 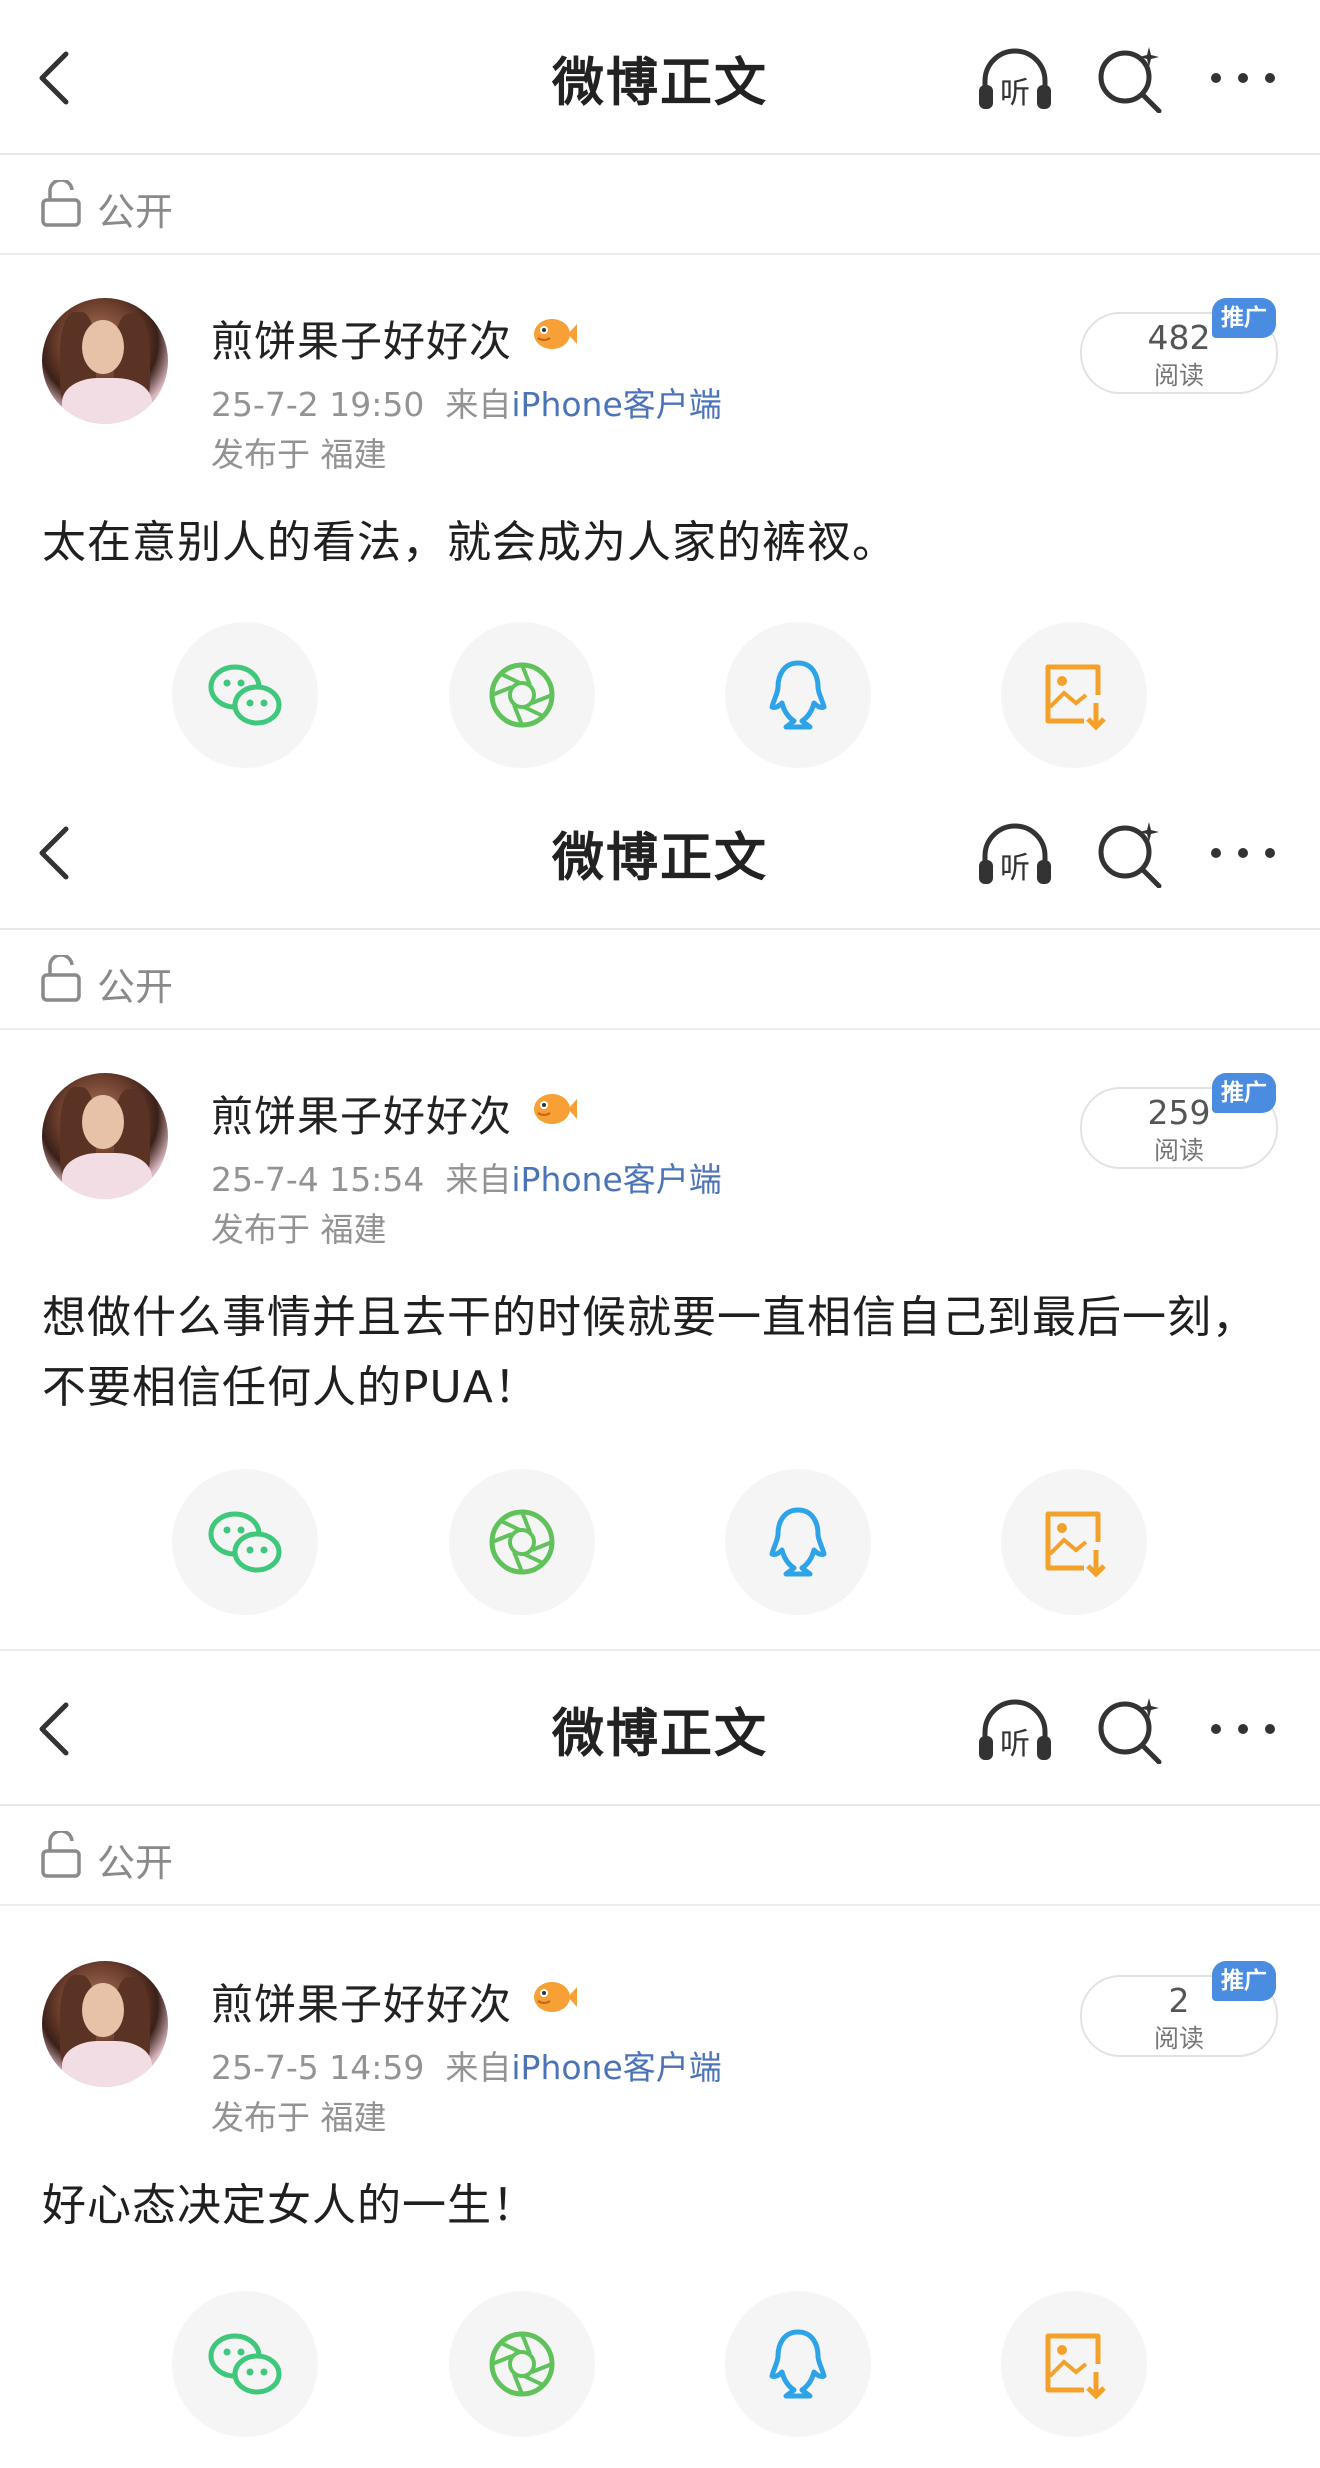 What do you see at coordinates (469, 542) in the screenshot?
I see `post-text: 太在意别人的看法，就会成为人家的裤衩。` at bounding box center [469, 542].